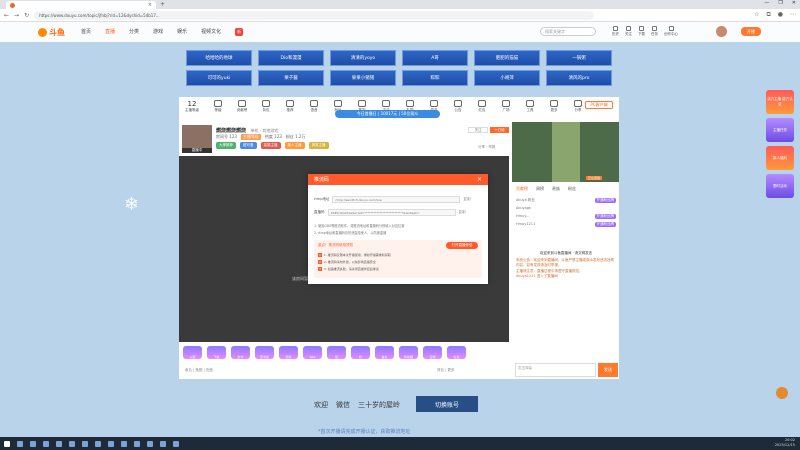  Describe the element at coordinates (110, 32) in the screenshot. I see `nav-live: 直播` at that location.